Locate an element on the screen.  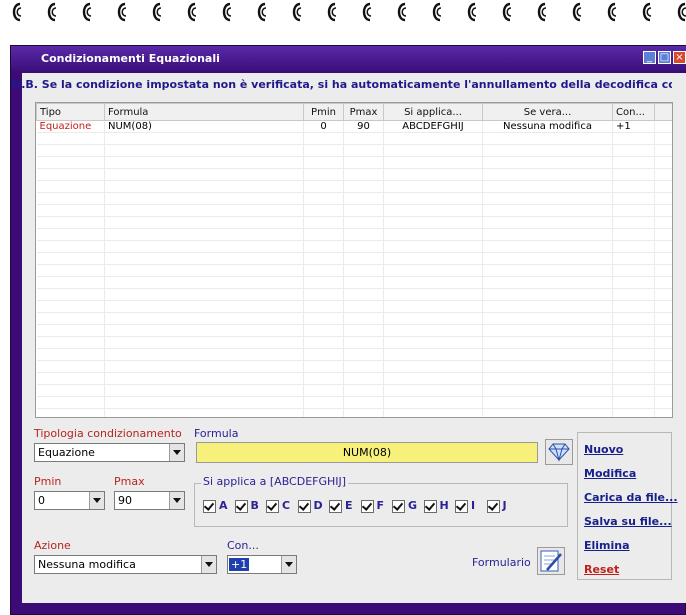
column-header-pmax: Pmax is located at coordinates (363, 112).